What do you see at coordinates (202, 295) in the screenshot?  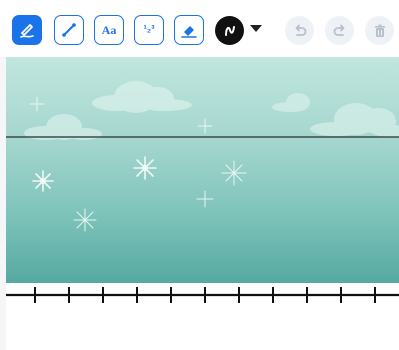 I see `number-line` at bounding box center [202, 295].